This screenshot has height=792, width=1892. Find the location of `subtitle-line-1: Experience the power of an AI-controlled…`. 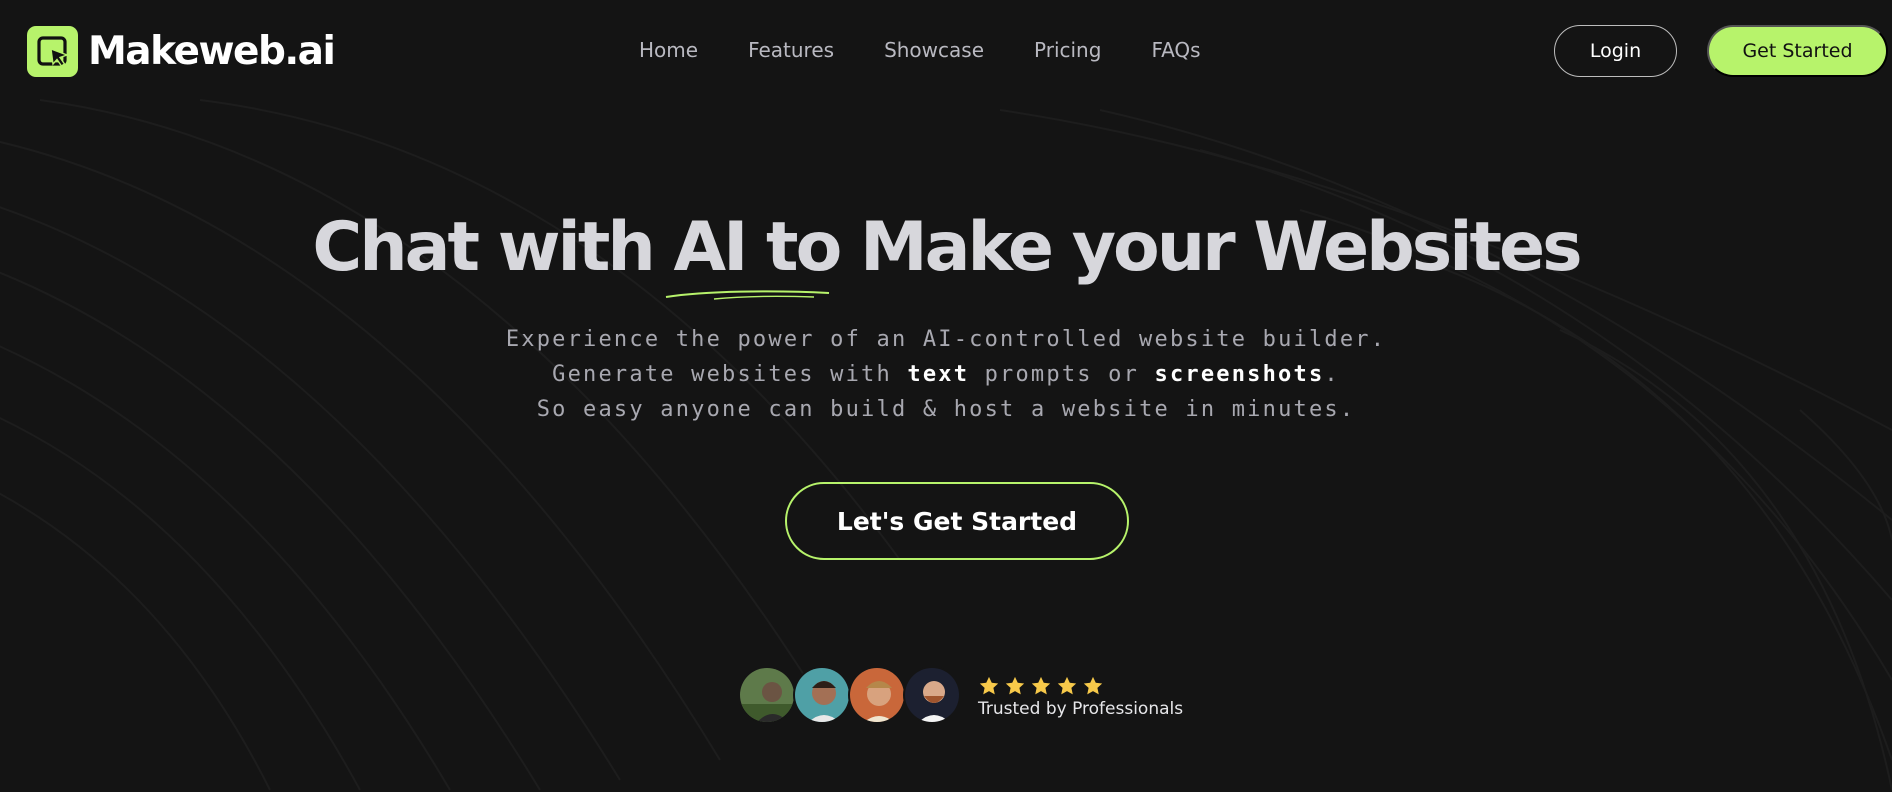

subtitle-line-1: Experience the power of an AI-controlled… is located at coordinates (946, 339).